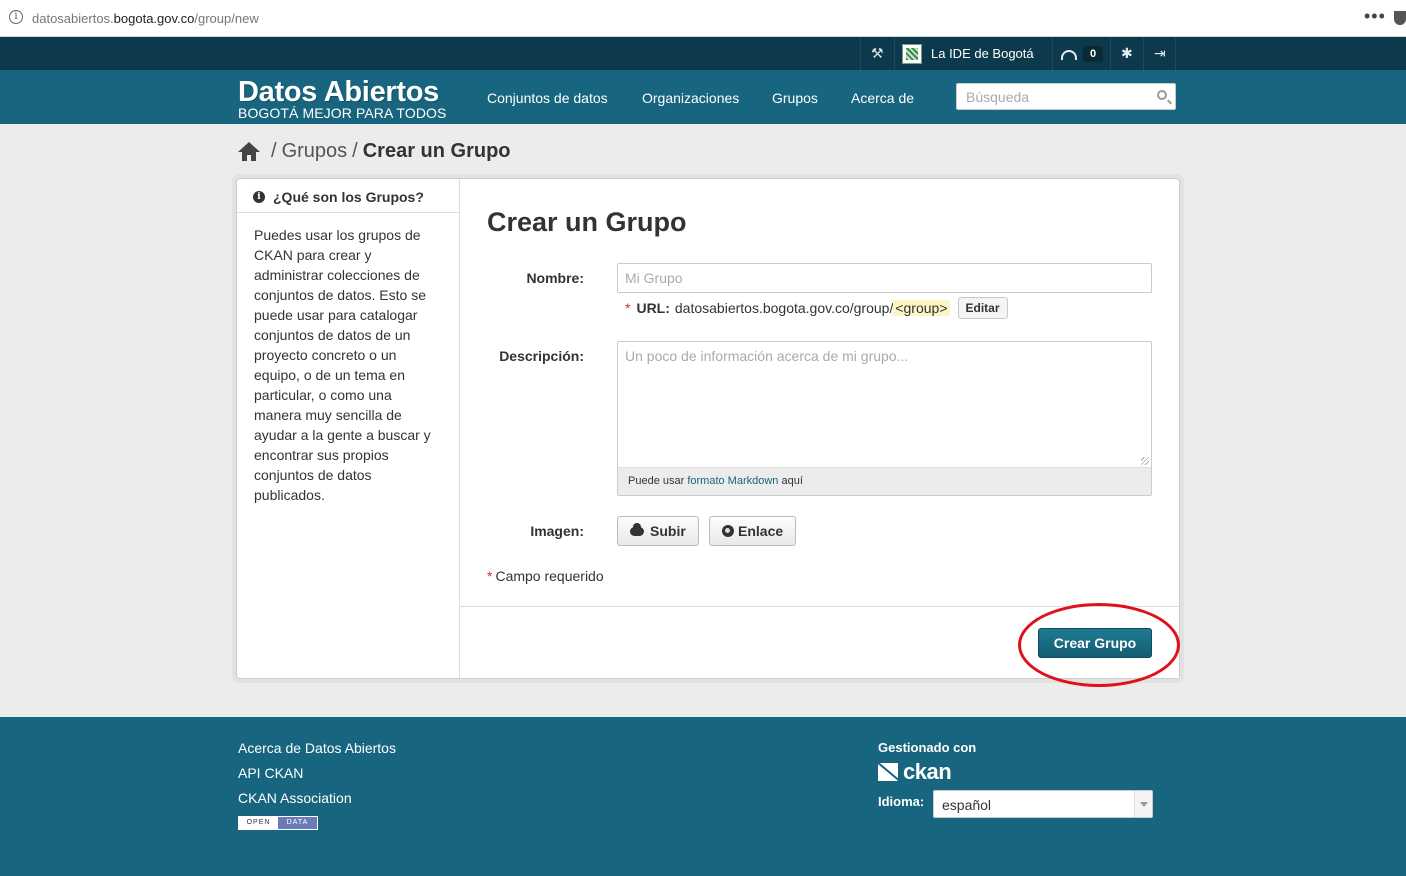 The height and width of the screenshot is (876, 1406). I want to click on logout-link: ⇥, so click(1160, 53).